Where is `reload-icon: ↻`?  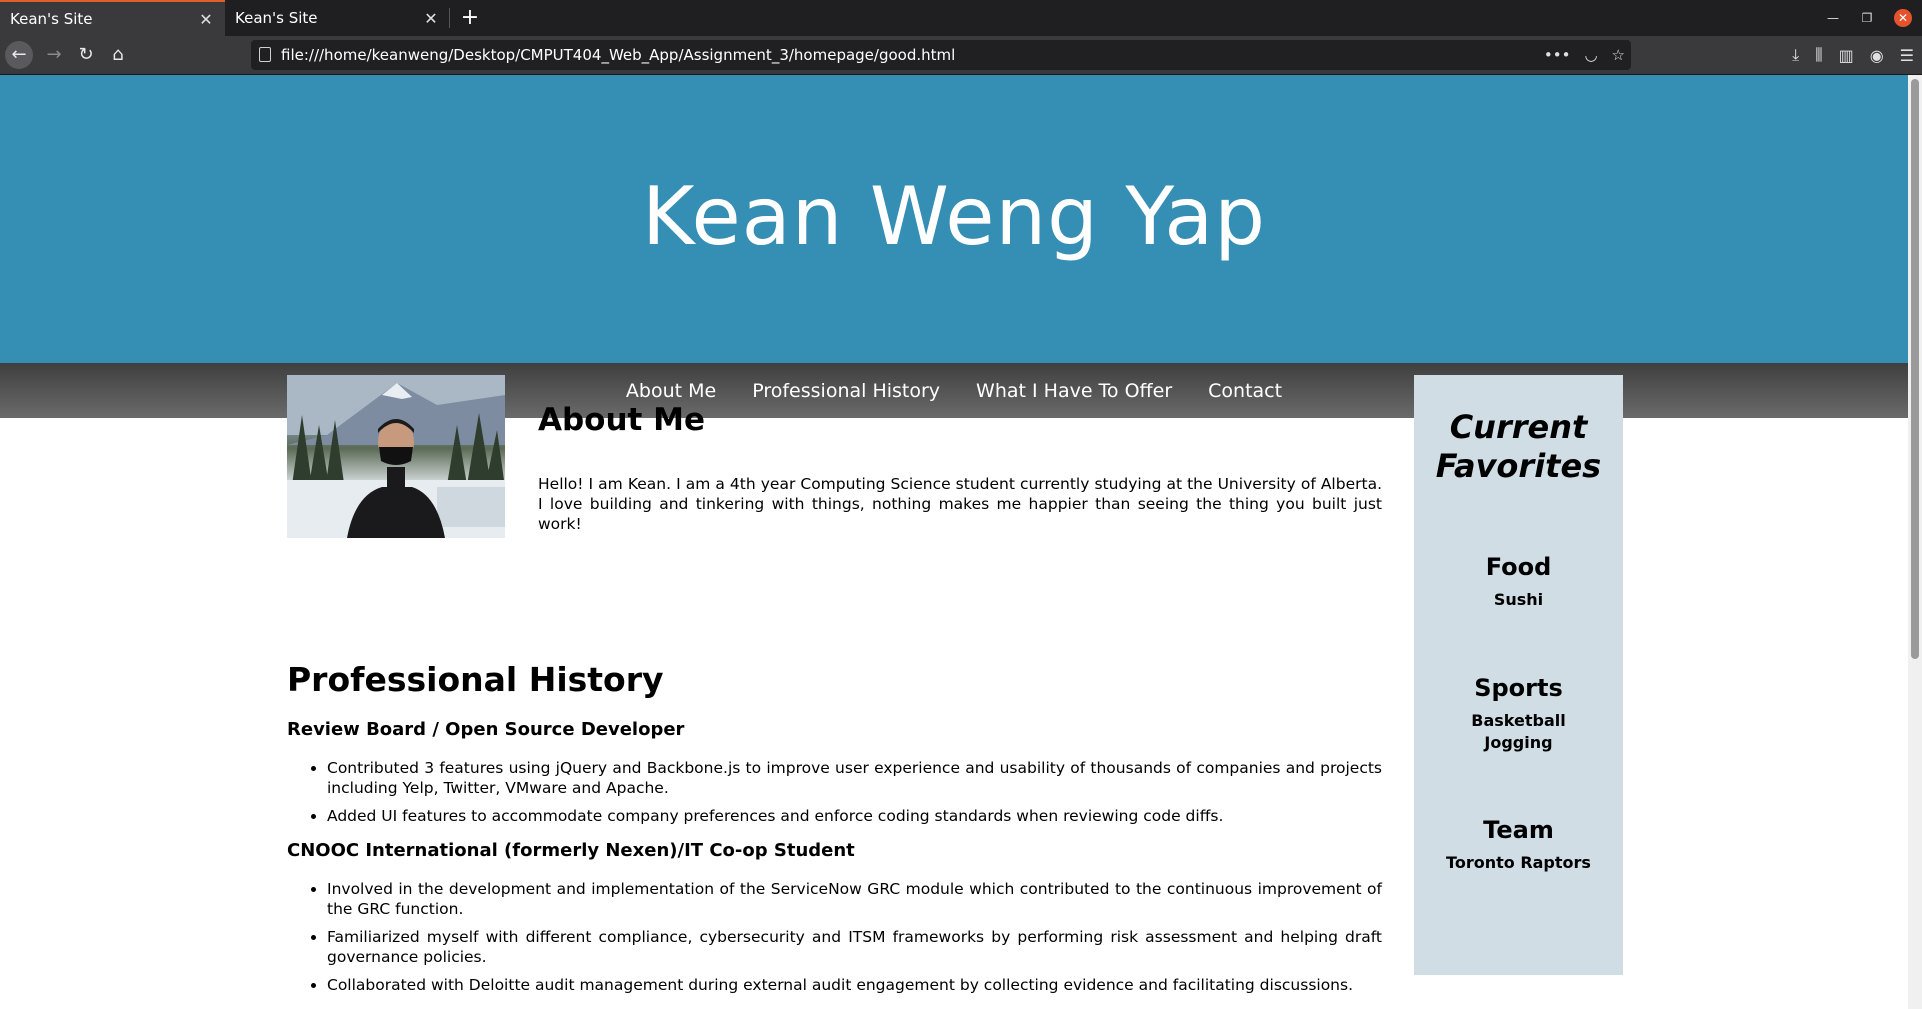
reload-icon: ↻ is located at coordinates (86, 55).